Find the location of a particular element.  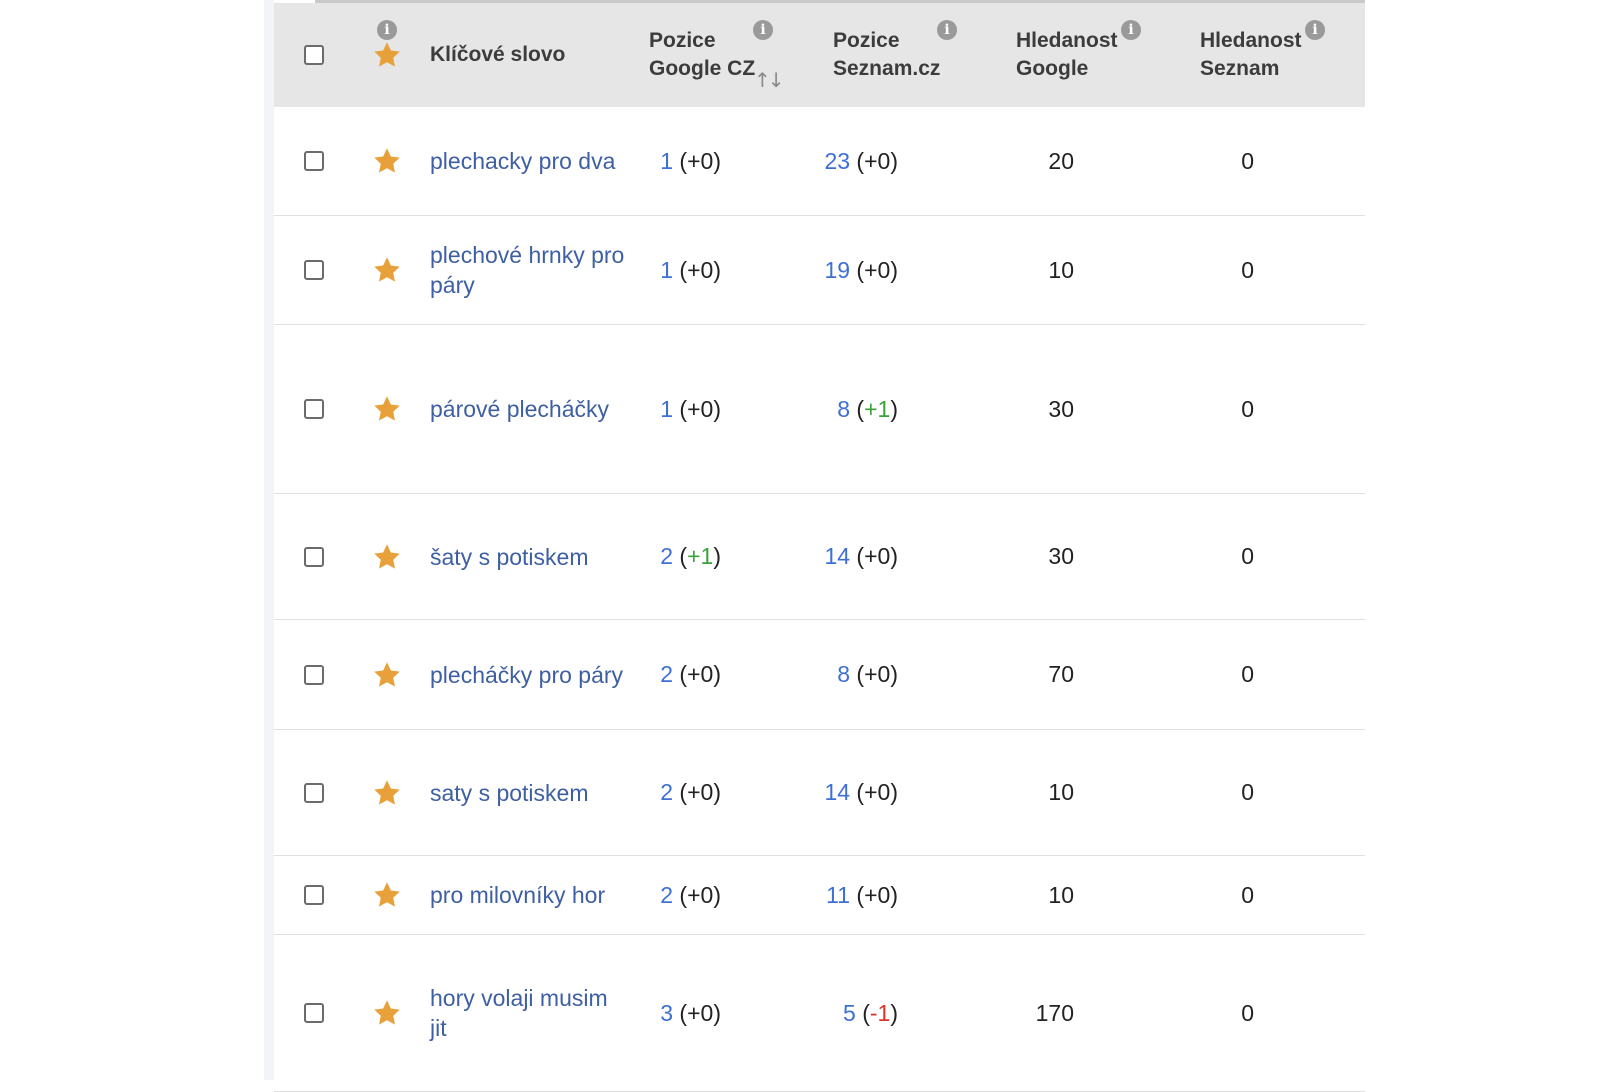

table-row: plecháčky pro páry 2 (+0) 8 (+0) 70 0 is located at coordinates (819, 675).